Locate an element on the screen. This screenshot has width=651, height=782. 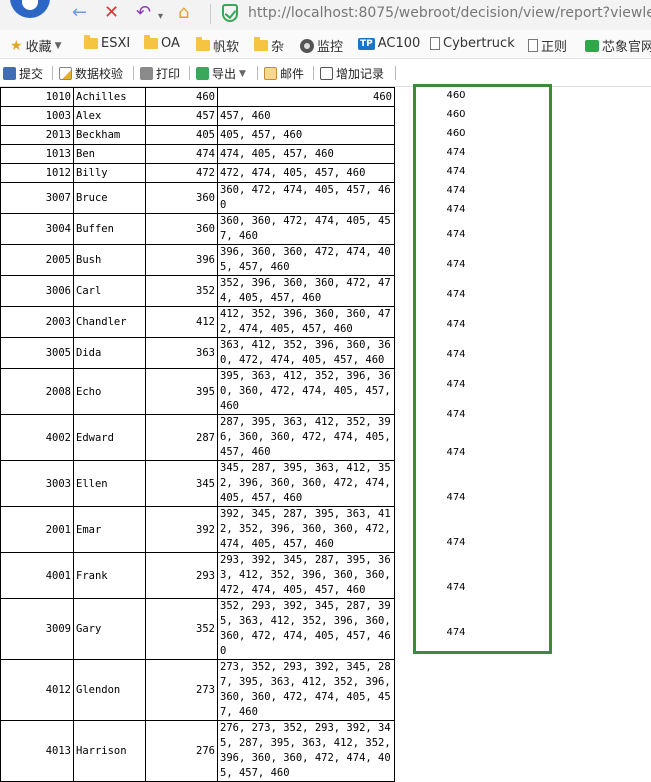
row-value-cell: 472 is located at coordinates (181, 173).